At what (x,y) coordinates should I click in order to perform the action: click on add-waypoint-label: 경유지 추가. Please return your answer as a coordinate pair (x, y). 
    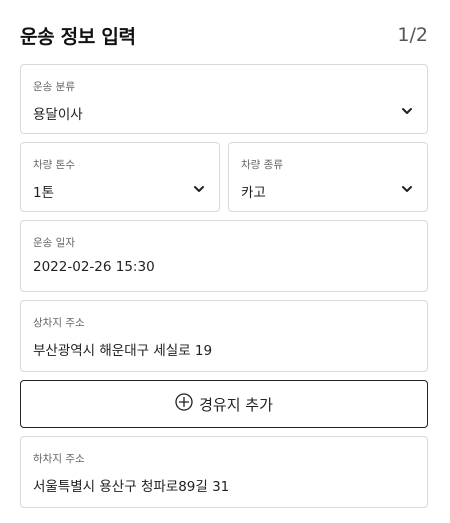
    Looking at the image, I should click on (236, 404).